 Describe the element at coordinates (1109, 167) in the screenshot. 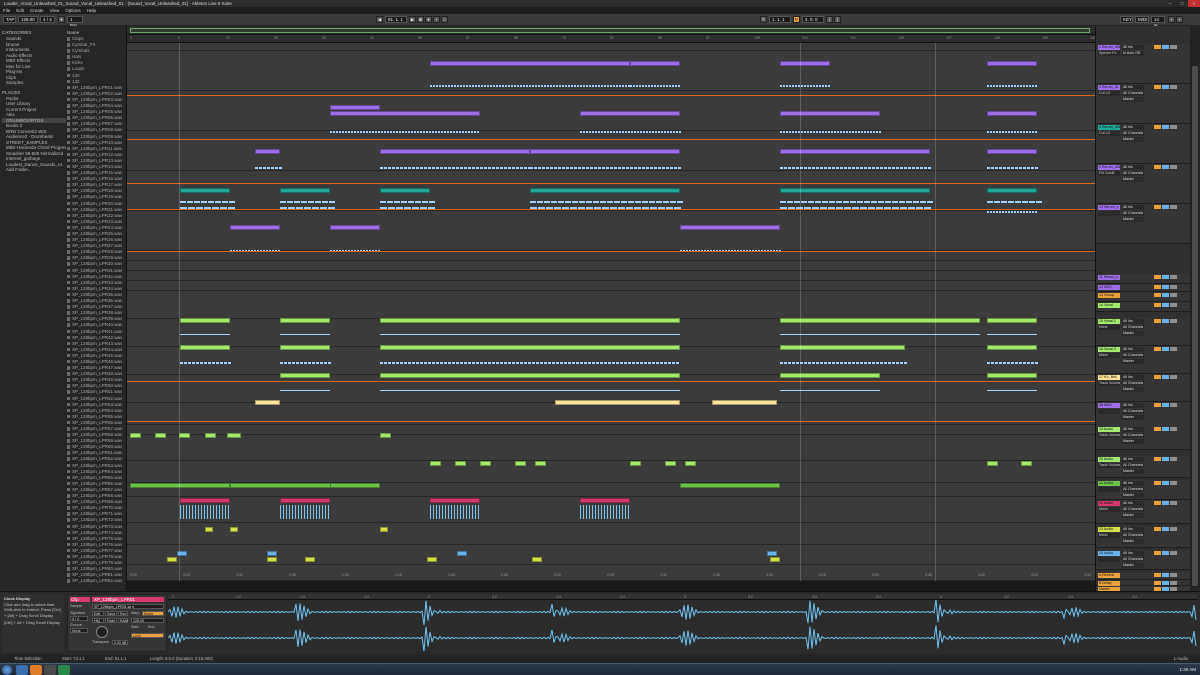

I see `track-name: 5 Serum_x64` at that location.